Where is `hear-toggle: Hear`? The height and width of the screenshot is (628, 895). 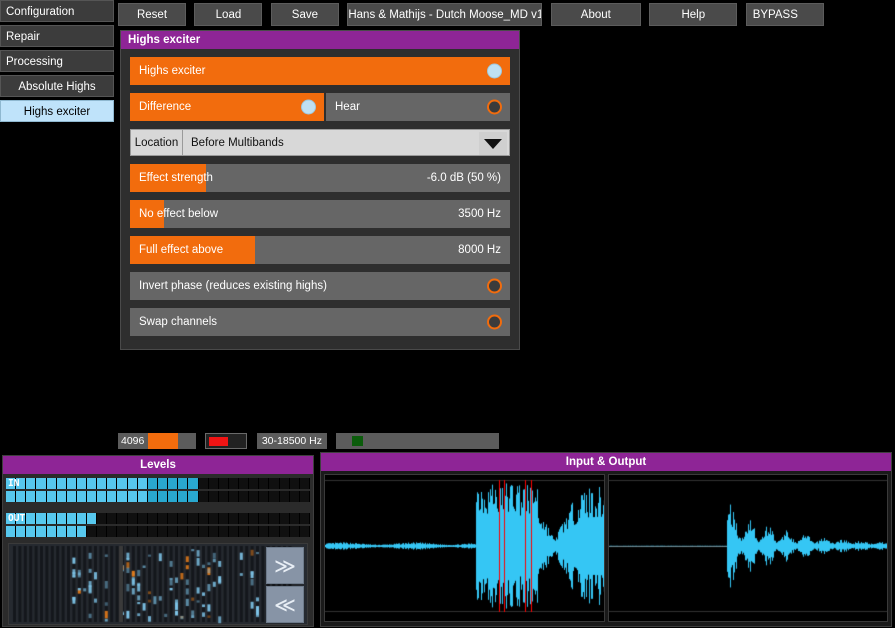
hear-toggle: Hear is located at coordinates (418, 107).